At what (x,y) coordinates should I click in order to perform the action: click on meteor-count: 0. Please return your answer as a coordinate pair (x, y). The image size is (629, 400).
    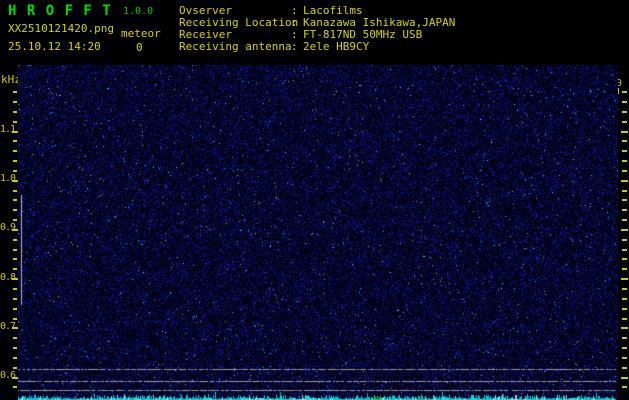
    Looking at the image, I should click on (139, 47).